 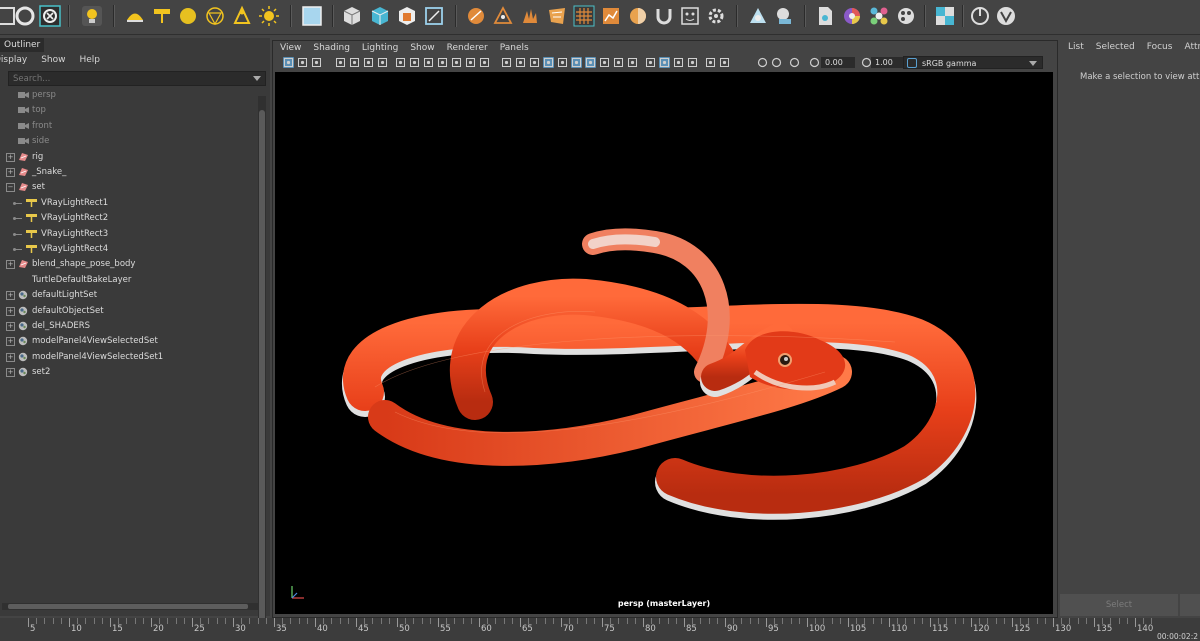 I want to click on frame-all-icon, so click(x=794, y=62).